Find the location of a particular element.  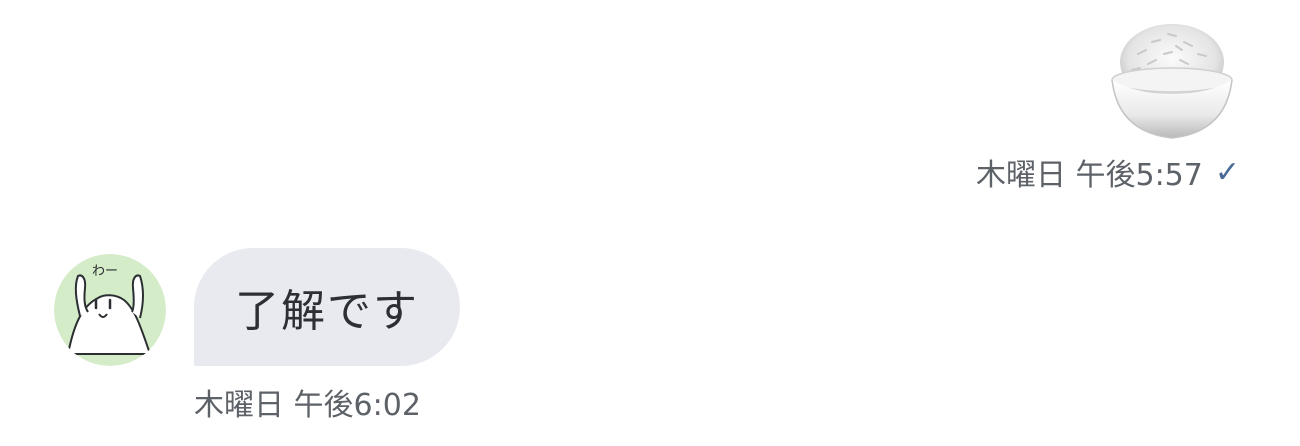

outgoing-message-meta: 木曜日 午後5:57 ✓ is located at coordinates (1108, 172).